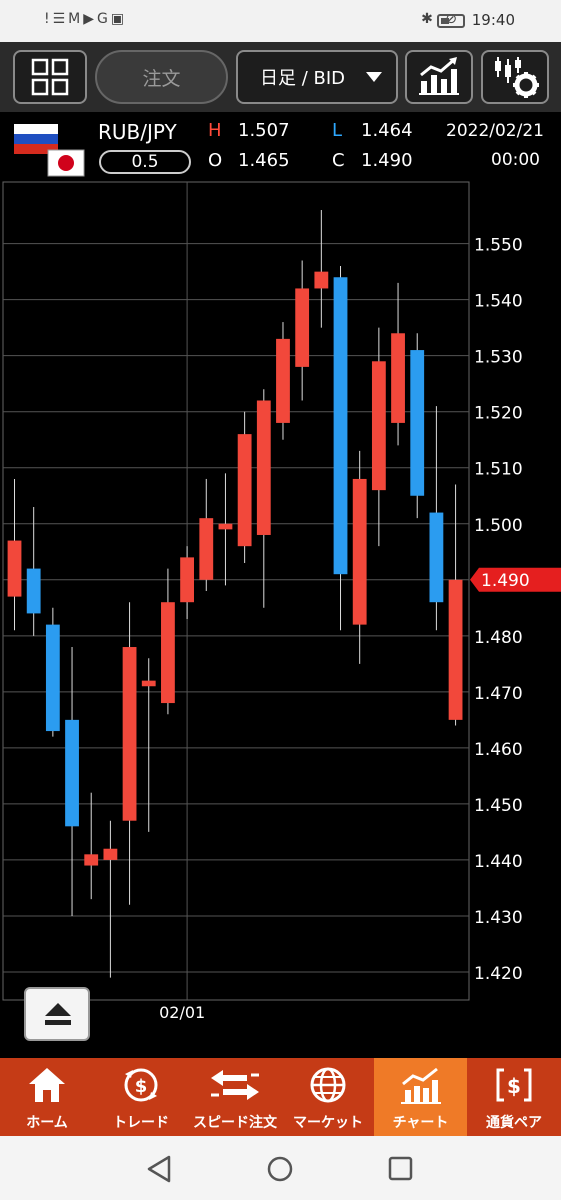 The height and width of the screenshot is (1200, 561). I want to click on menu-grid-button, so click(50, 77).